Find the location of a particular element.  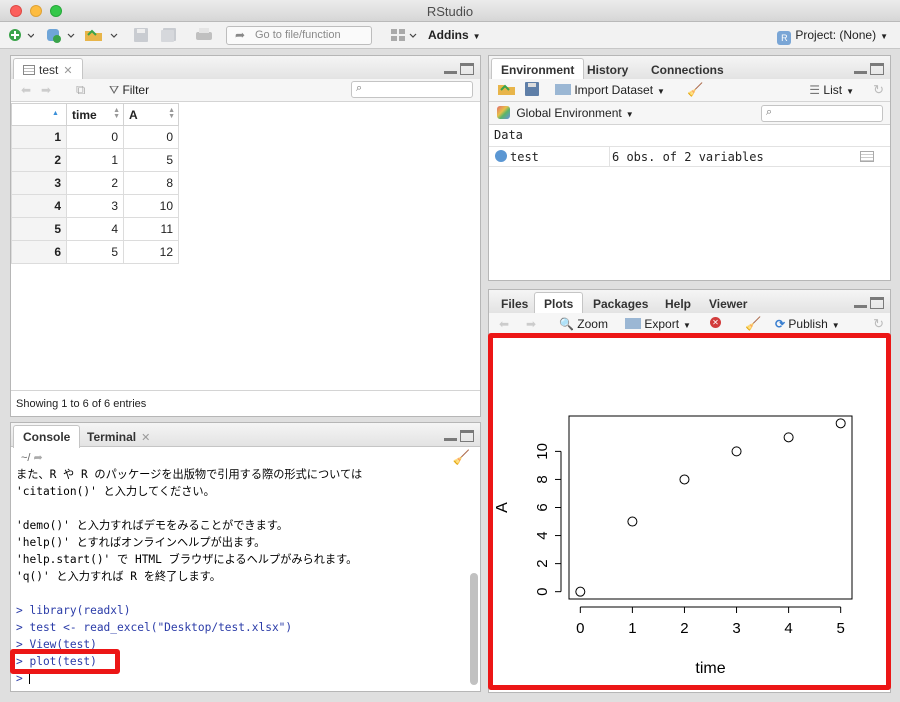

project-menu: R Project: (None) ▼ is located at coordinates (832, 36).